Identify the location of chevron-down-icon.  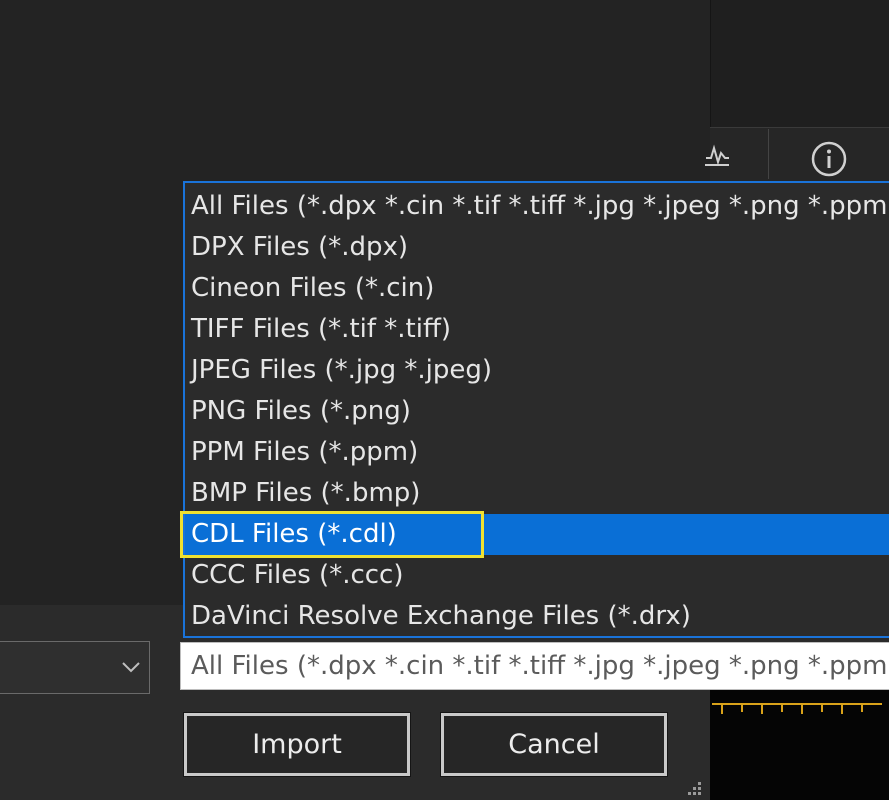
(131, 667).